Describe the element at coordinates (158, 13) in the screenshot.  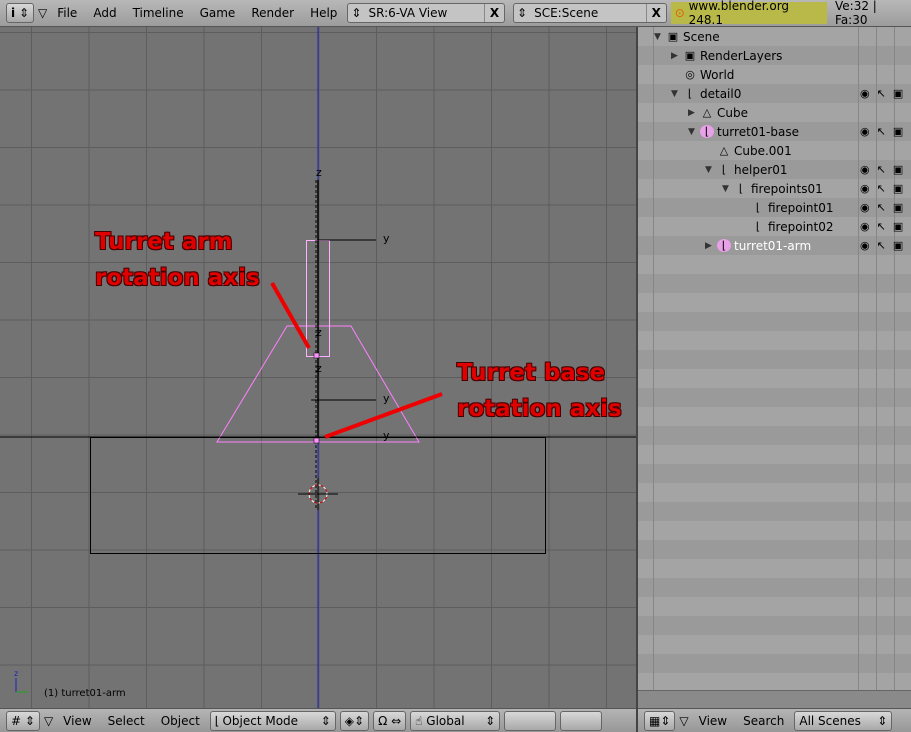
I see `menu-timeline: Timeline` at that location.